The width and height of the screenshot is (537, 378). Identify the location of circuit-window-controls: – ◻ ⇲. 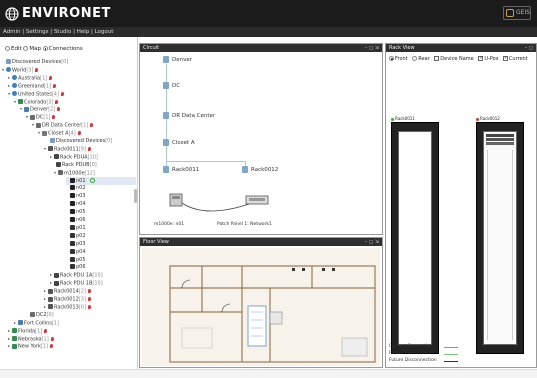
(372, 48).